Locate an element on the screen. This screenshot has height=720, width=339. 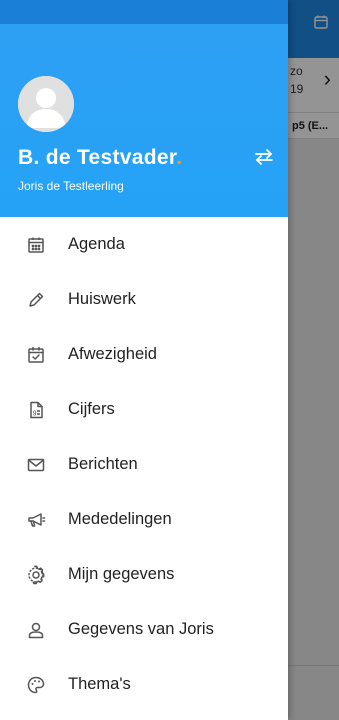
menu-item-huiswerk: Huiswerk is located at coordinates (144, 299).